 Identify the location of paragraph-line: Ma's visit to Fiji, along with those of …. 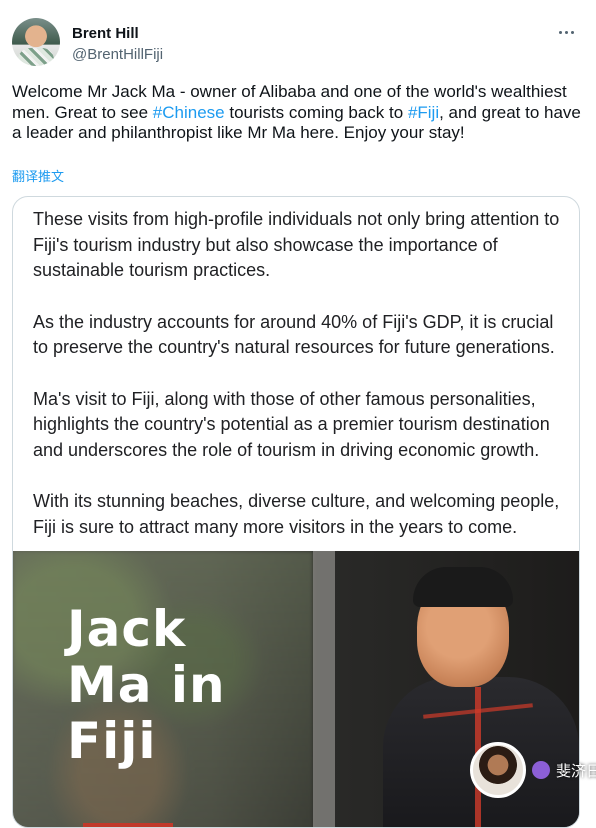
(284, 398).